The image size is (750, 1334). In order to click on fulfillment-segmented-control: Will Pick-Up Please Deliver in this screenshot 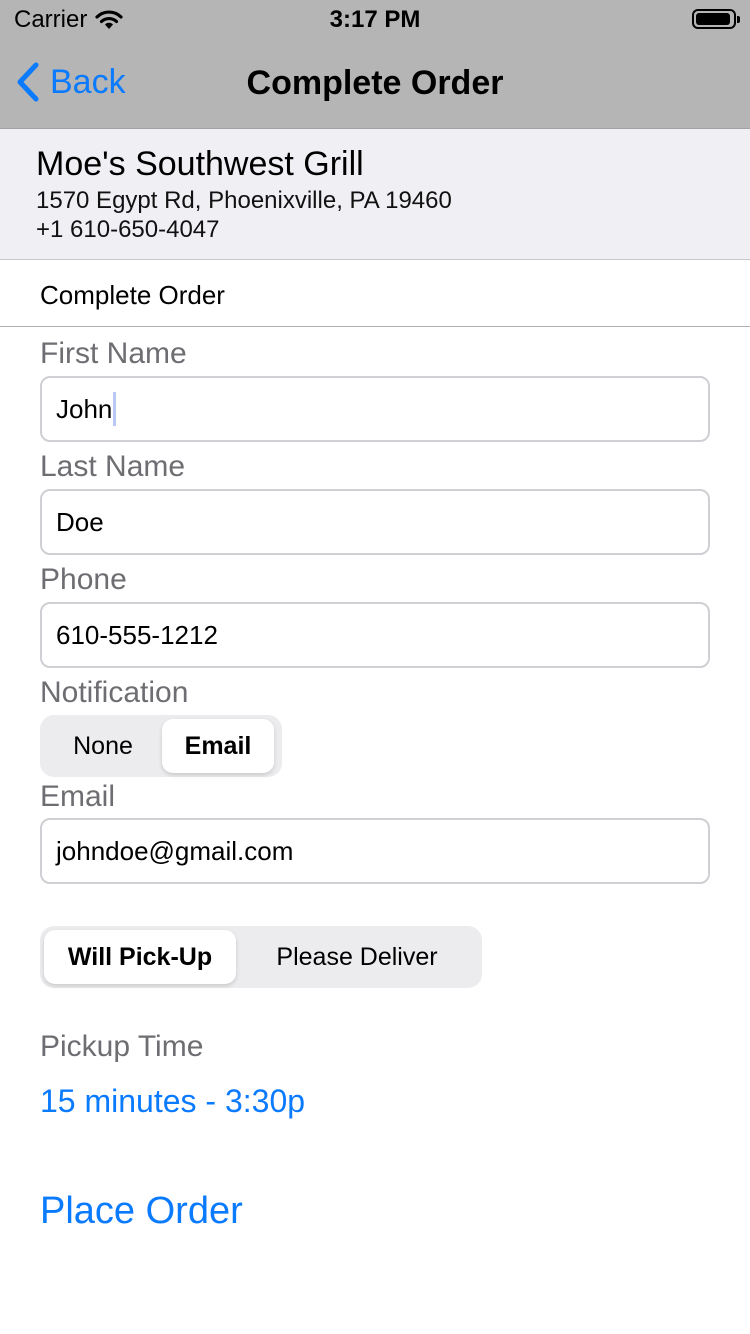, I will do `click(261, 957)`.